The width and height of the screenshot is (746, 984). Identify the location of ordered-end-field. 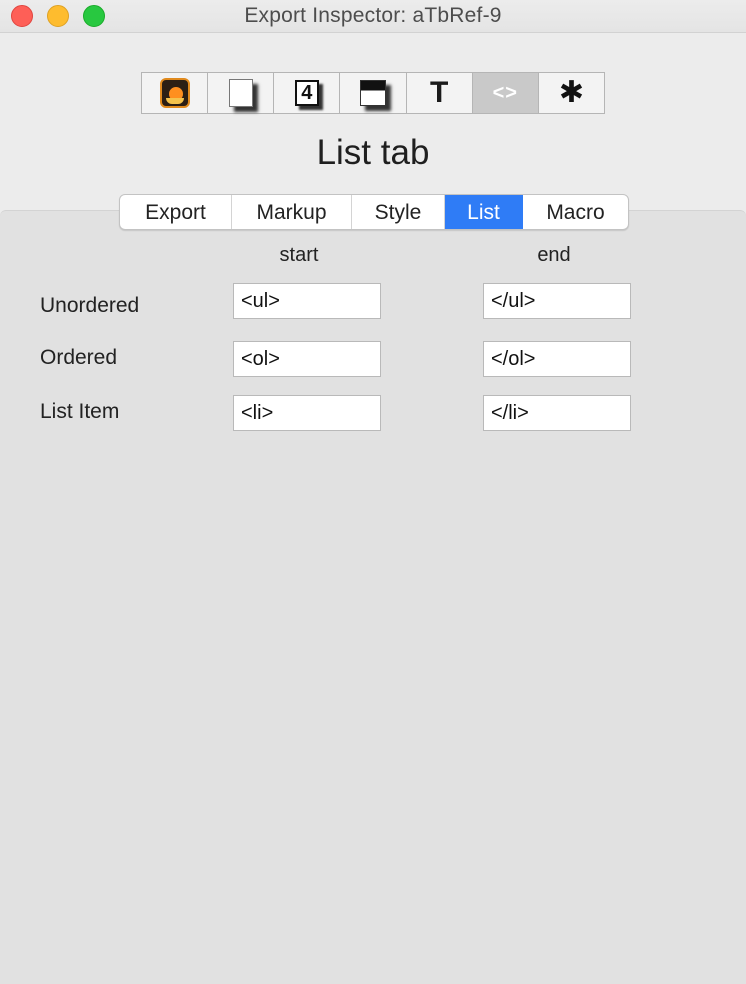
(557, 359).